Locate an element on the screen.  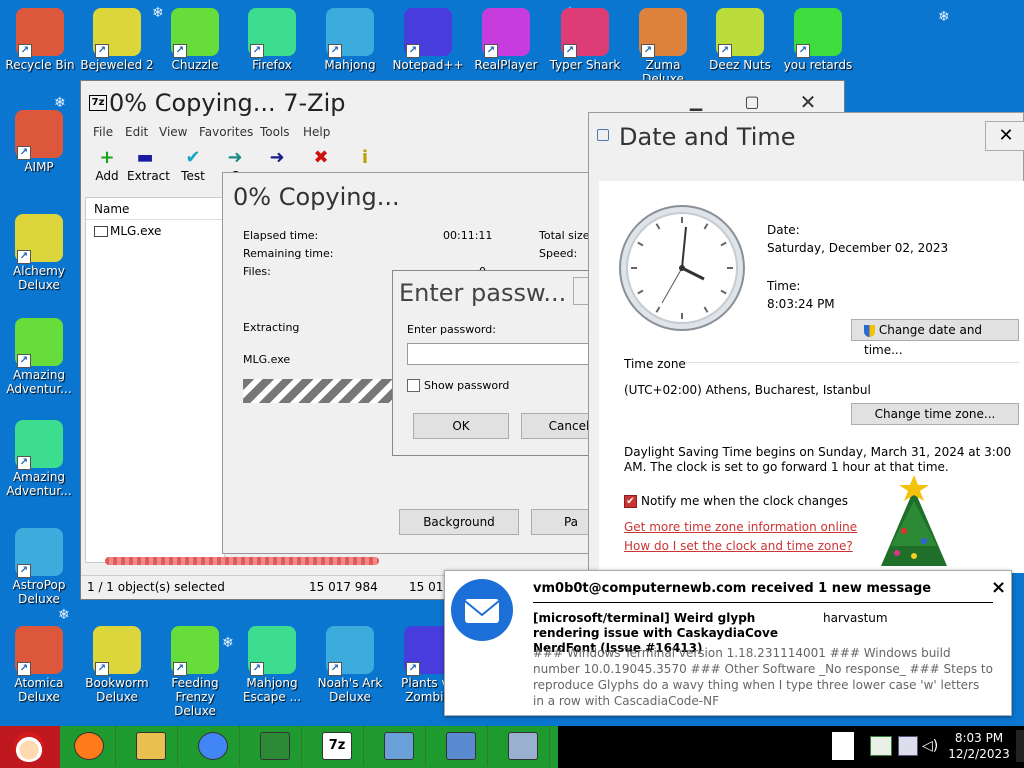
notification-close-button: × is located at coordinates (998, 587).